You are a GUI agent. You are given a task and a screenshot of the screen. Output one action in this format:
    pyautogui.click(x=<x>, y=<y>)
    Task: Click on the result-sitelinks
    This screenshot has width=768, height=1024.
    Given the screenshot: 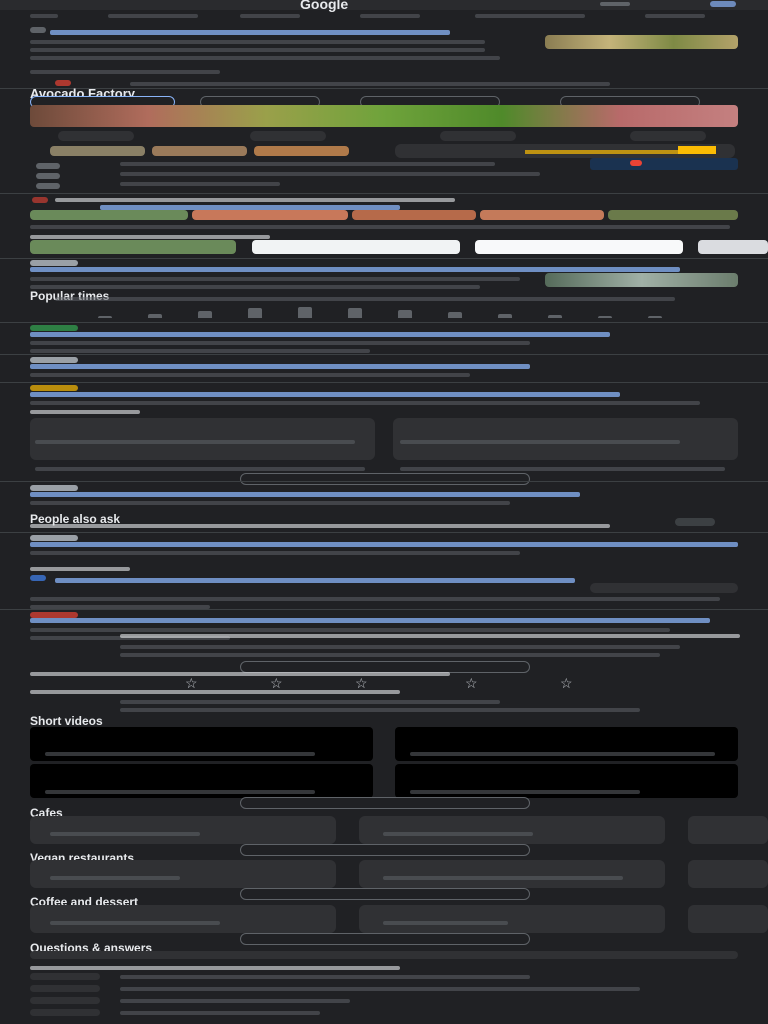 What is the action you would take?
    pyautogui.click(x=370, y=84)
    